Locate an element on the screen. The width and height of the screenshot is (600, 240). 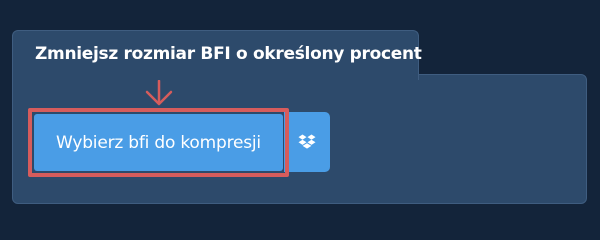
dropbox-button is located at coordinates (307, 142).